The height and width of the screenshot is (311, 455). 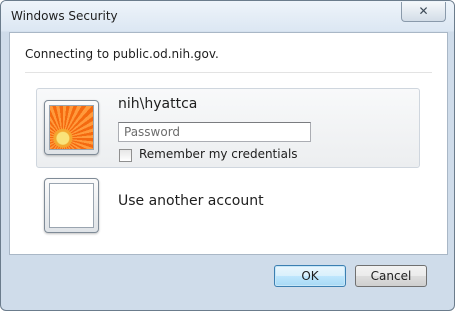 What do you see at coordinates (158, 104) in the screenshot?
I see `username-label: nih\hyattca` at bounding box center [158, 104].